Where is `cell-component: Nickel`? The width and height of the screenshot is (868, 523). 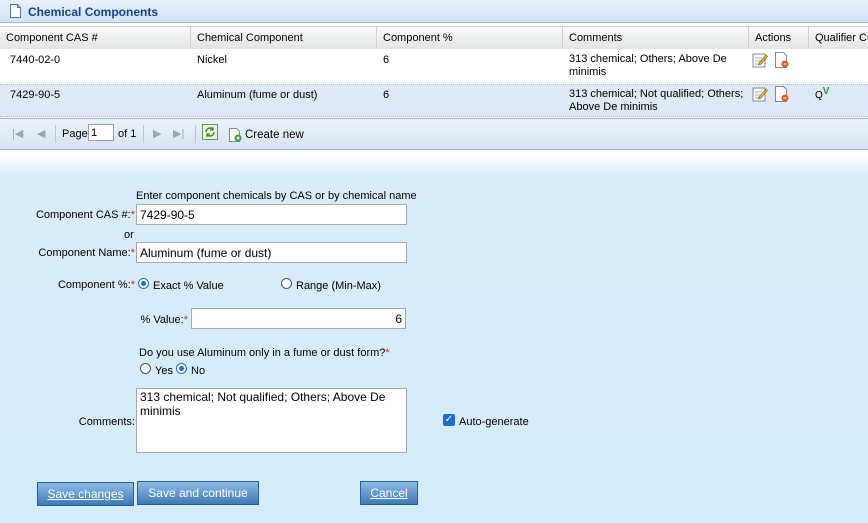
cell-component: Nickel is located at coordinates (212, 60).